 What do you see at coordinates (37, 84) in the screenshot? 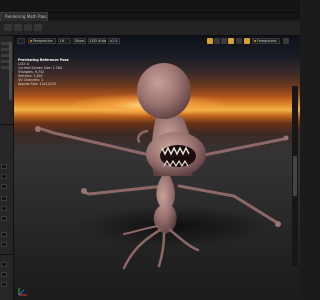
I see `stats-line: Approx Size: 14x12x33` at bounding box center [37, 84].